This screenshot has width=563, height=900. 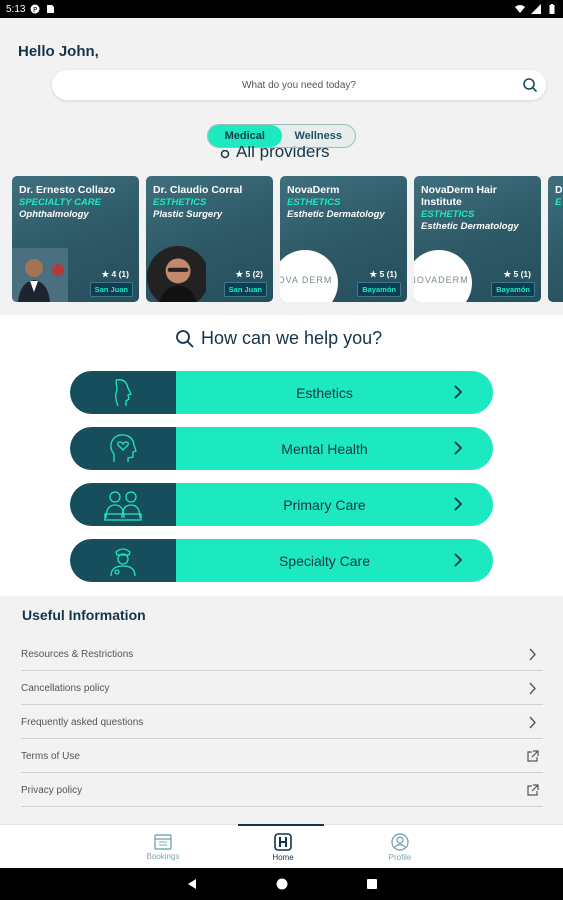 I want to click on tab-label: Home, so click(x=283, y=857).